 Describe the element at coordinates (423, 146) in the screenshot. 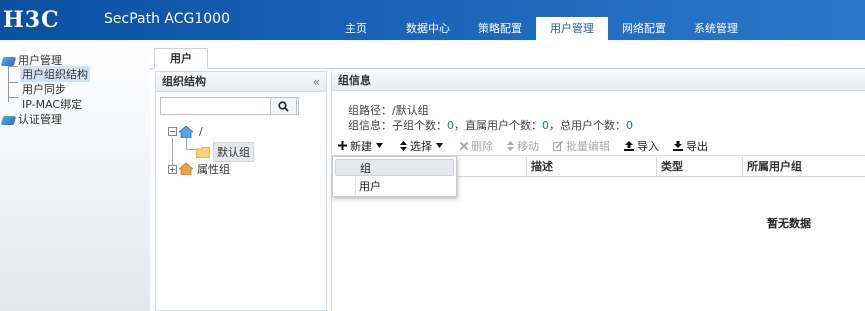

I see `select-button: 选择` at that location.